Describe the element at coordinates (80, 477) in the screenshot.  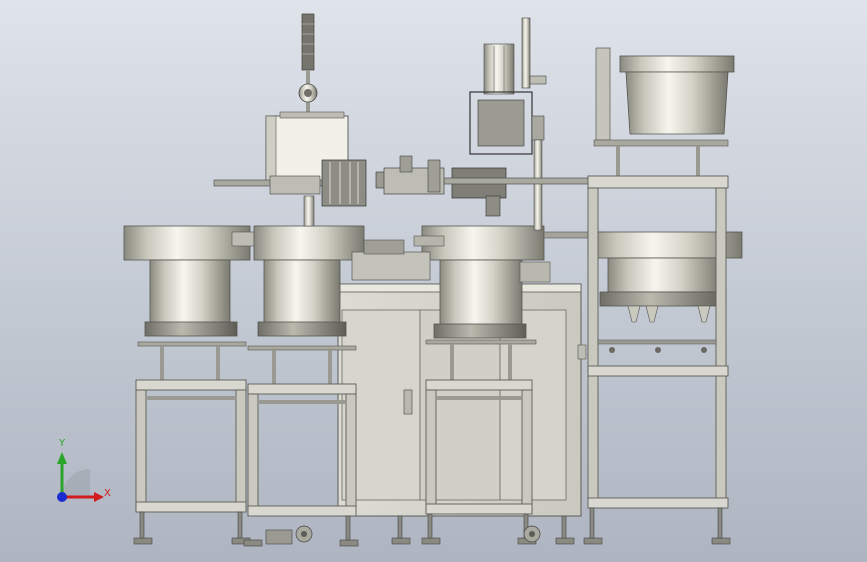
I see `orientation-triad` at that location.